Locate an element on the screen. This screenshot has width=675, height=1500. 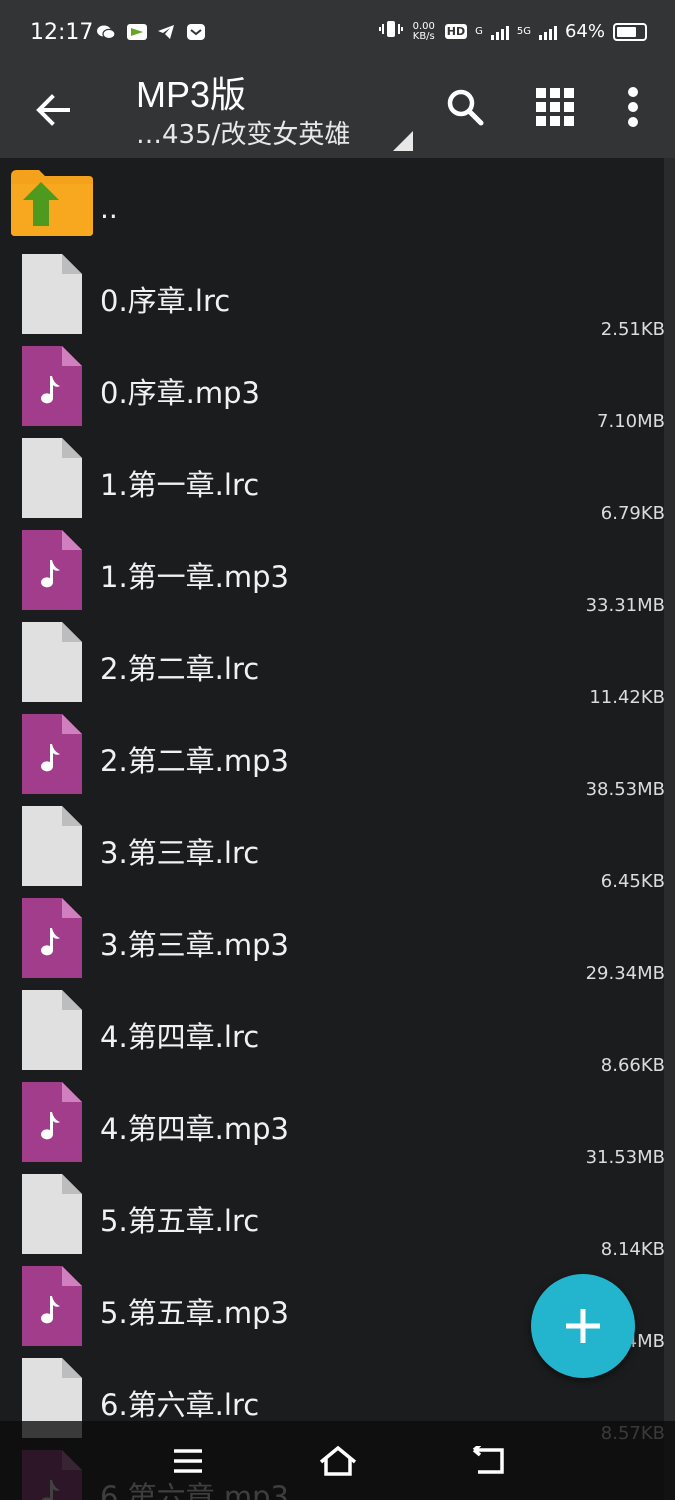
file-size: 7.10MB is located at coordinates (630, 421).